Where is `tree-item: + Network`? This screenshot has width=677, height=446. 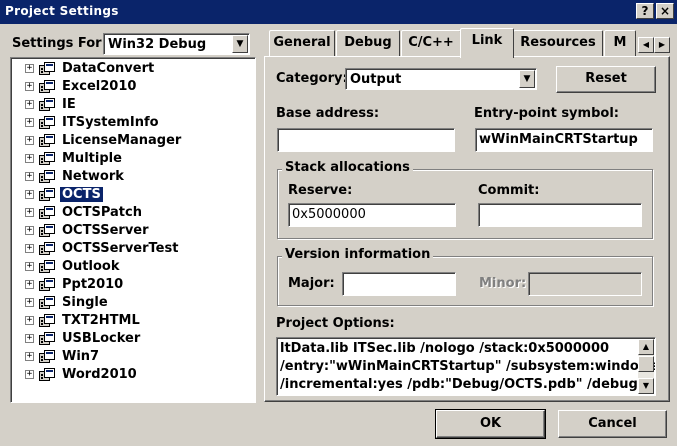 tree-item: + Network is located at coordinates (126, 177).